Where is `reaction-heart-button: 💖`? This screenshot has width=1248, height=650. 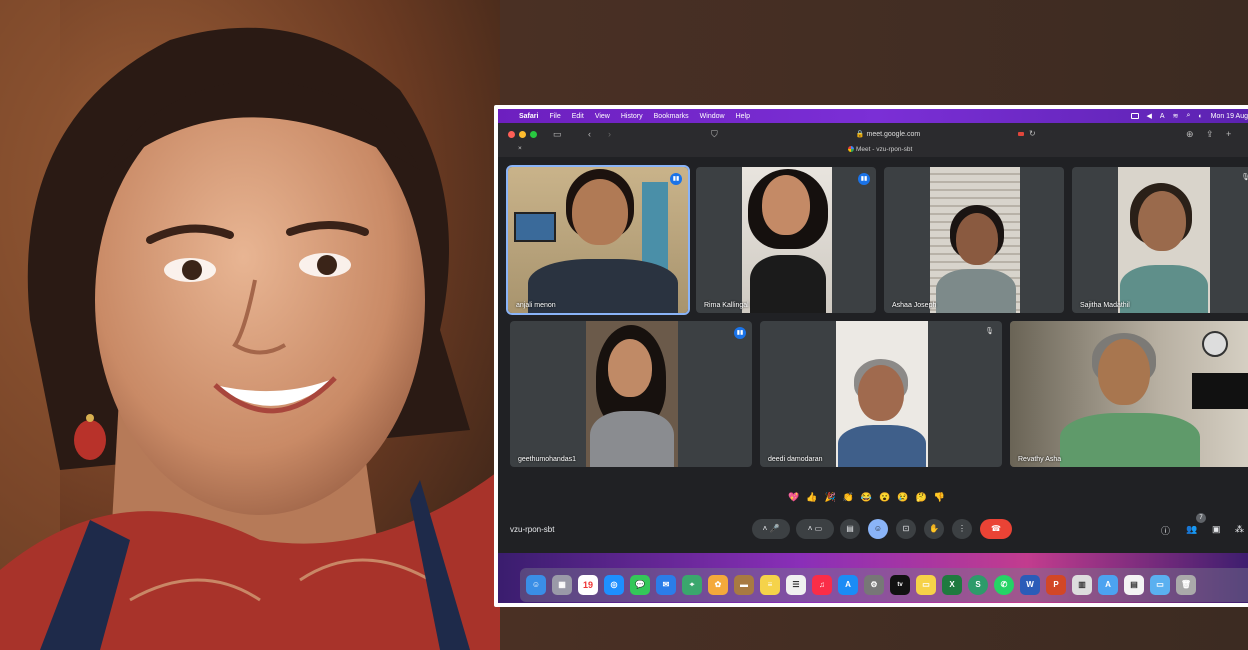
reaction-heart-button: 💖 is located at coordinates (793, 497).